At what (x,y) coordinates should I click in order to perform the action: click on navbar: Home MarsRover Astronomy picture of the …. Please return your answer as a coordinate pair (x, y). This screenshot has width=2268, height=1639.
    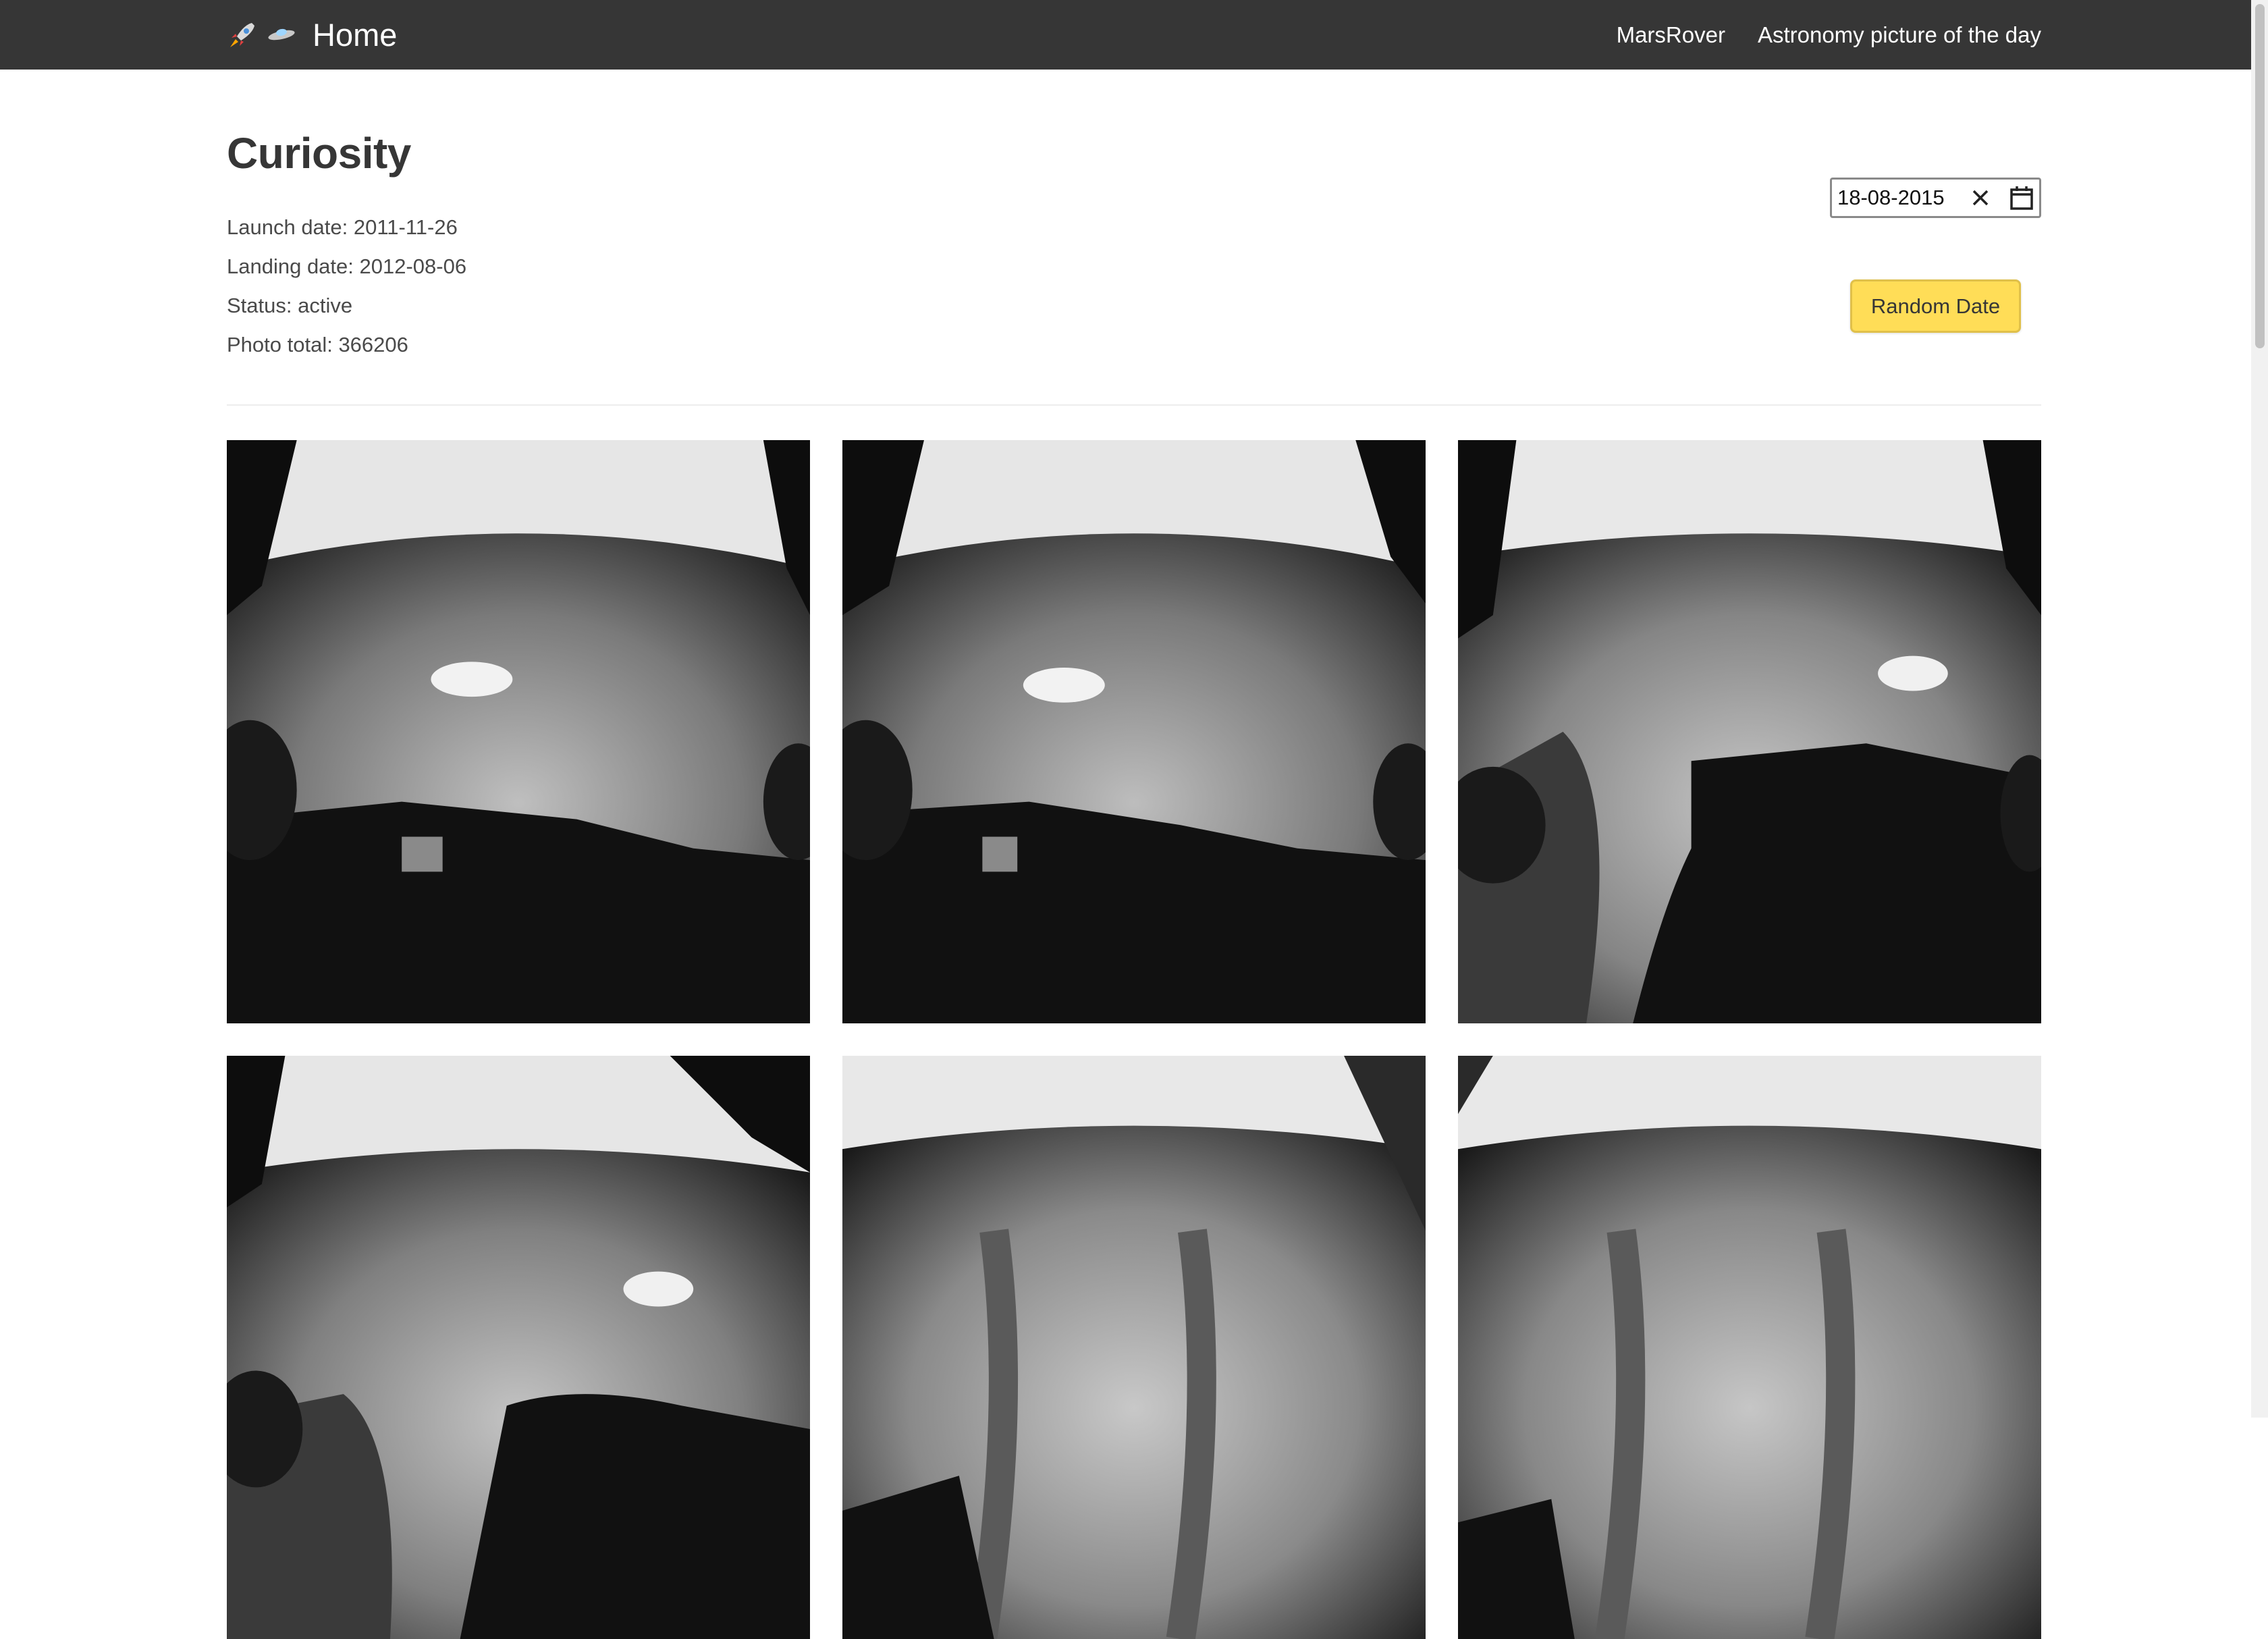
    Looking at the image, I should click on (1134, 35).